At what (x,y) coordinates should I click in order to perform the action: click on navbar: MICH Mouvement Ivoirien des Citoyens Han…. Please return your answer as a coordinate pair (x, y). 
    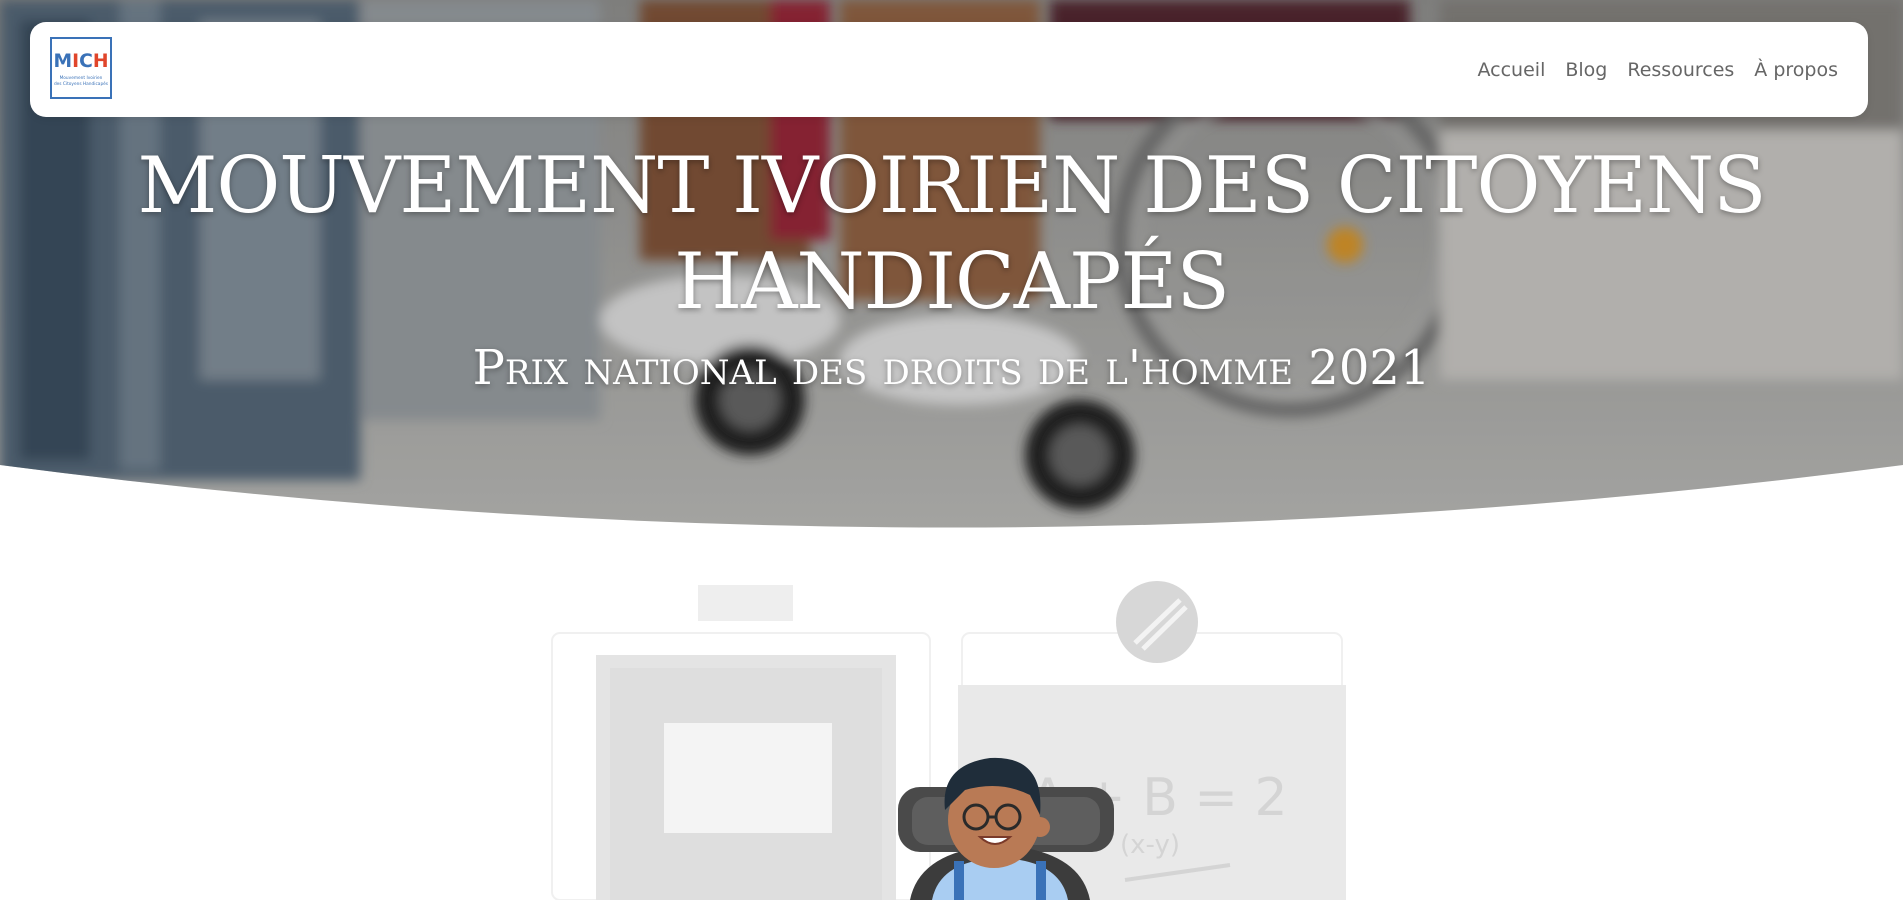
    Looking at the image, I should click on (949, 69).